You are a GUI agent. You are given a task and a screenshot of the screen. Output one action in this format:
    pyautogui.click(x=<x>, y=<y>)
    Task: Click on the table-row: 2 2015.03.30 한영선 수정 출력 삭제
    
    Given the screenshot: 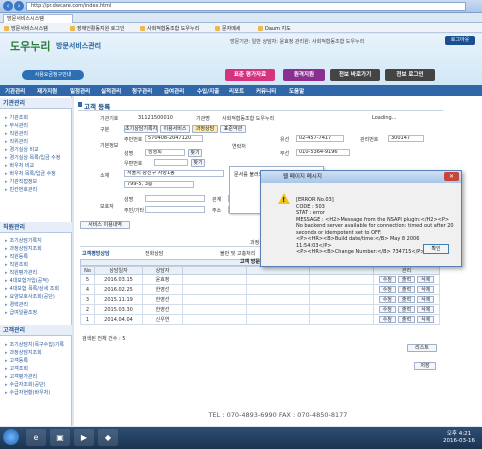 What is the action you would take?
    pyautogui.click(x=260, y=309)
    